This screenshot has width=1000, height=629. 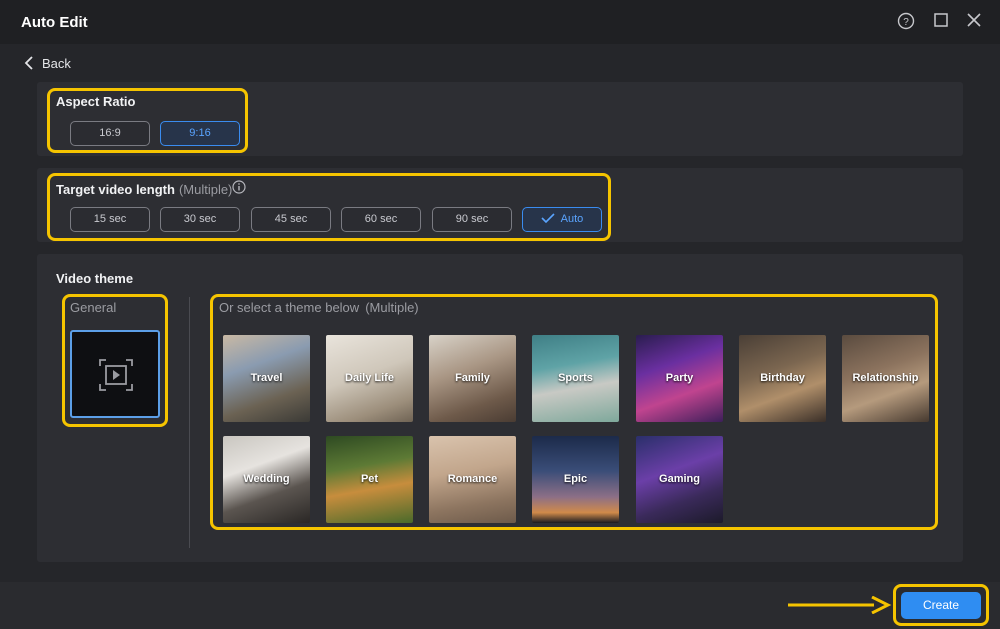 I want to click on theme-wedding: Wedding, so click(x=266, y=479).